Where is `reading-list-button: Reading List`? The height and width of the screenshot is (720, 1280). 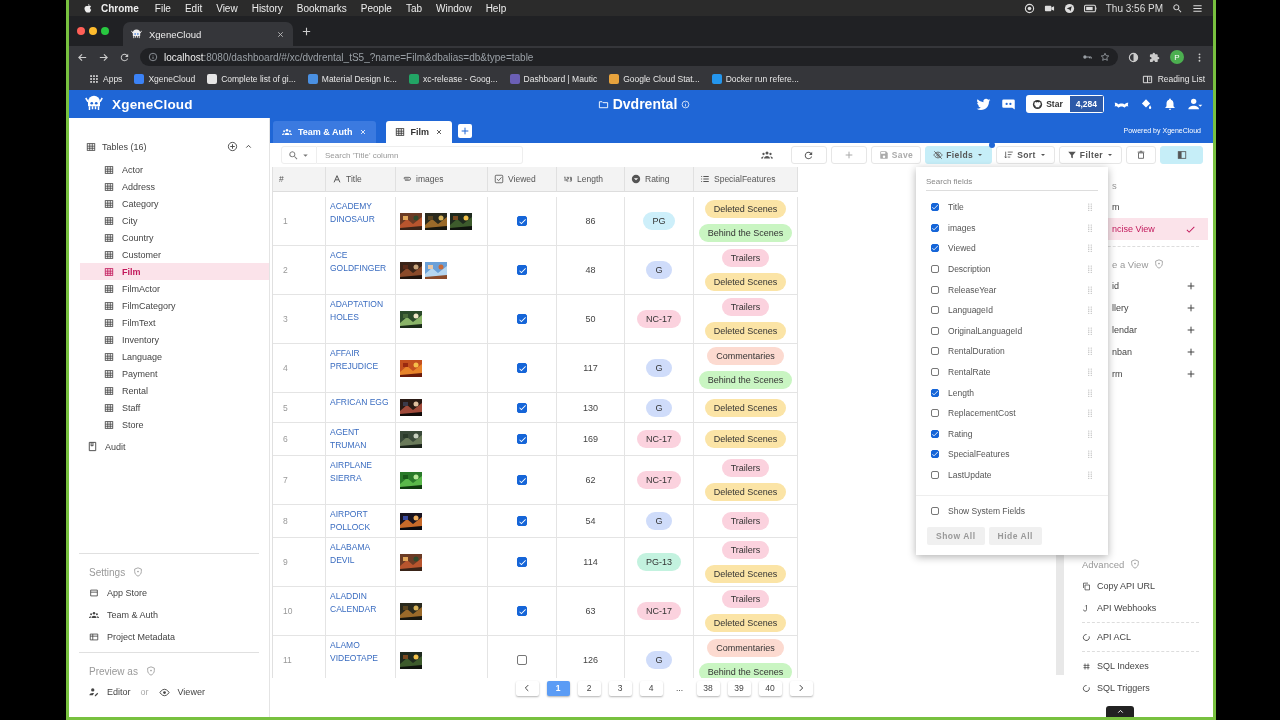 reading-list-button: Reading List is located at coordinates (1173, 79).